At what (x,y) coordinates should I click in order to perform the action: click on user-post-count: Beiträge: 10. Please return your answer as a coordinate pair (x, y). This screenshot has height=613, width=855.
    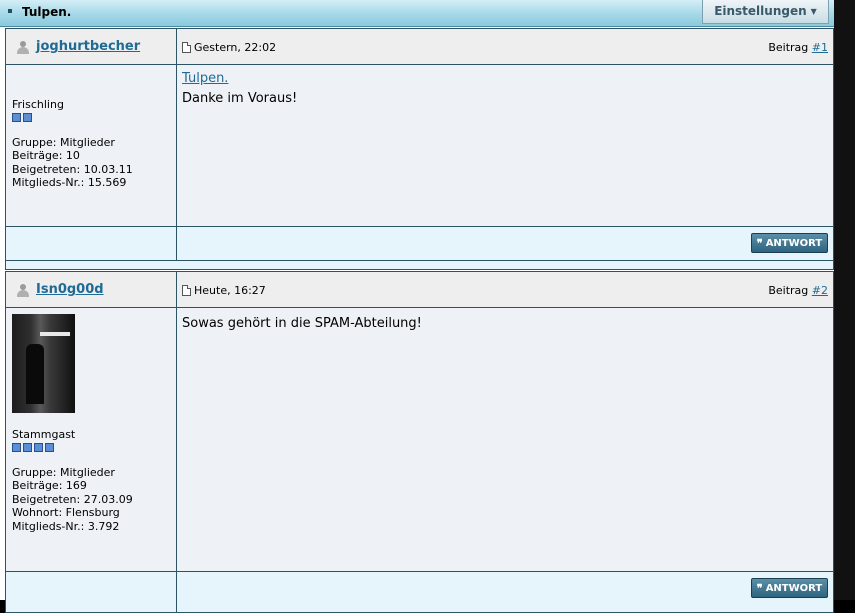
    Looking at the image, I should click on (46, 155).